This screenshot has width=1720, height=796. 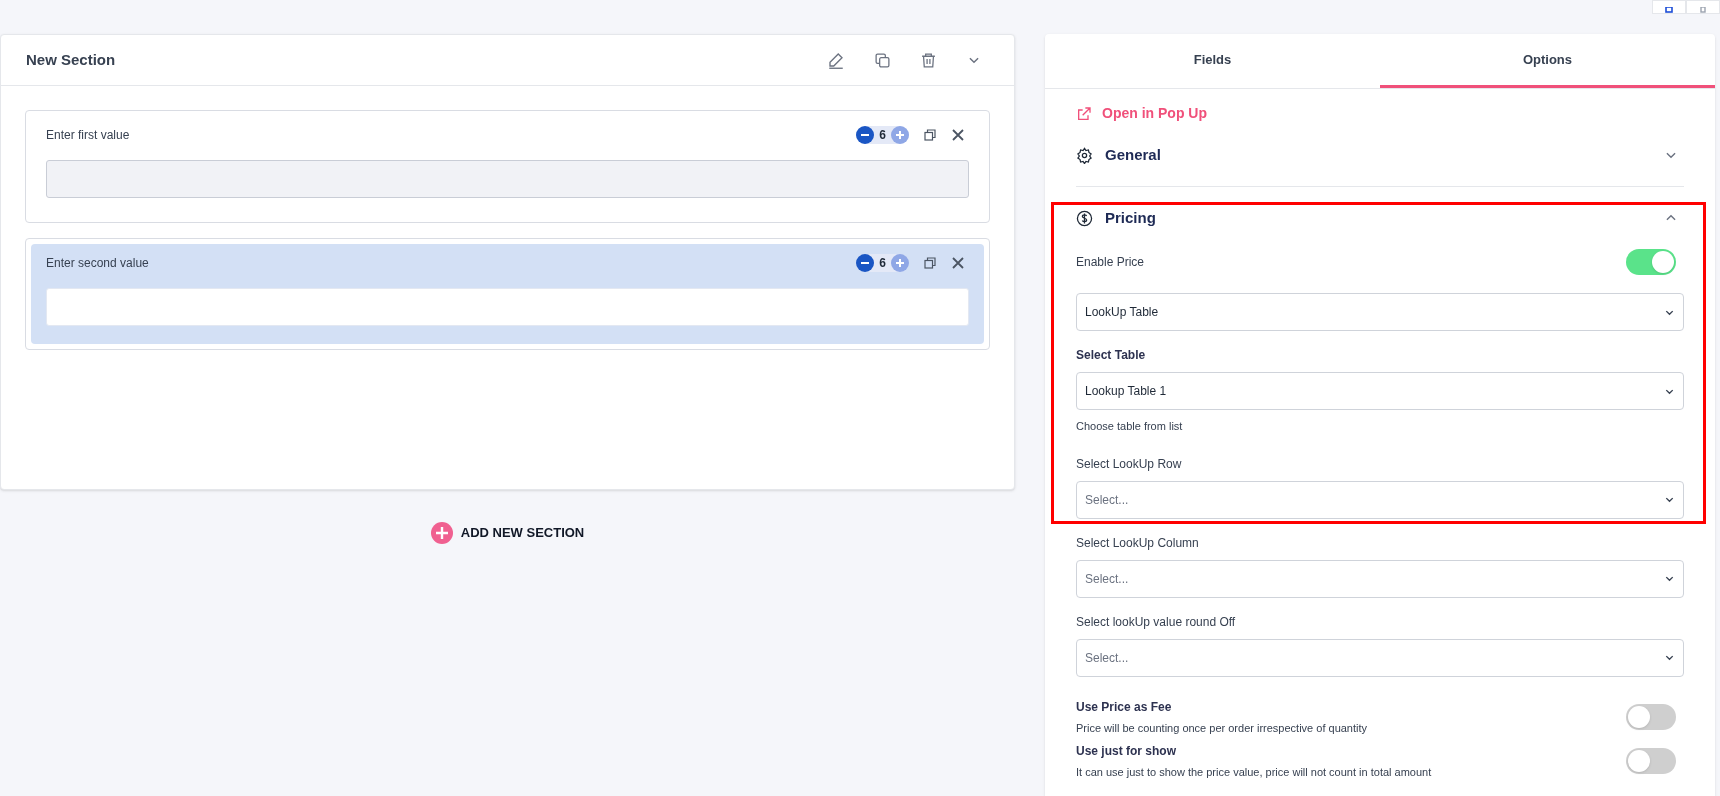 I want to click on accordion-header: Pricing, so click(x=1380, y=218).